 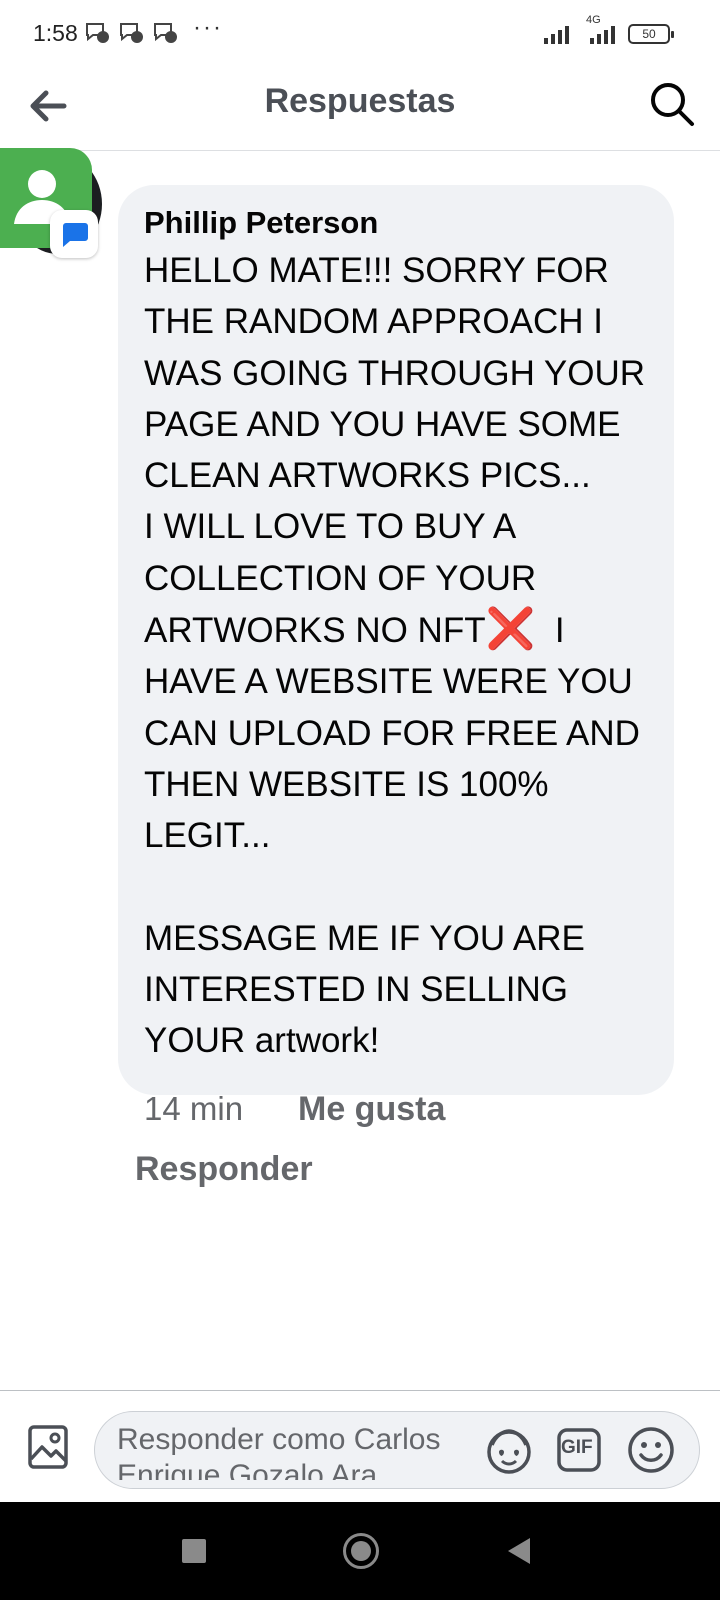 I want to click on battery-icon: 50, so click(x=651, y=34).